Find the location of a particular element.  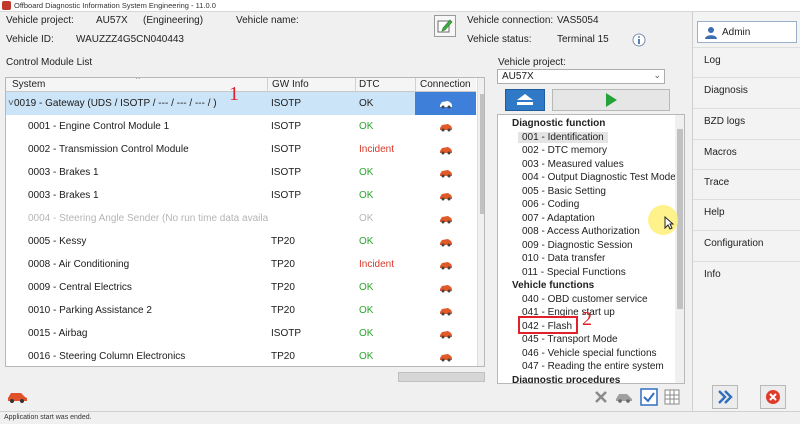

admin-button: Admin is located at coordinates (747, 32).